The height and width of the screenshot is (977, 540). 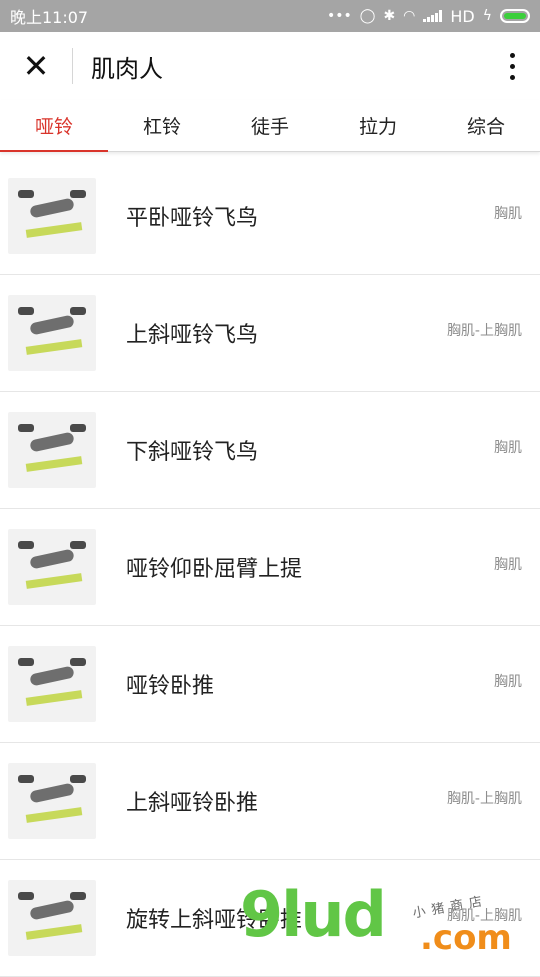 What do you see at coordinates (486, 125) in the screenshot?
I see `tab-combined: 综合` at bounding box center [486, 125].